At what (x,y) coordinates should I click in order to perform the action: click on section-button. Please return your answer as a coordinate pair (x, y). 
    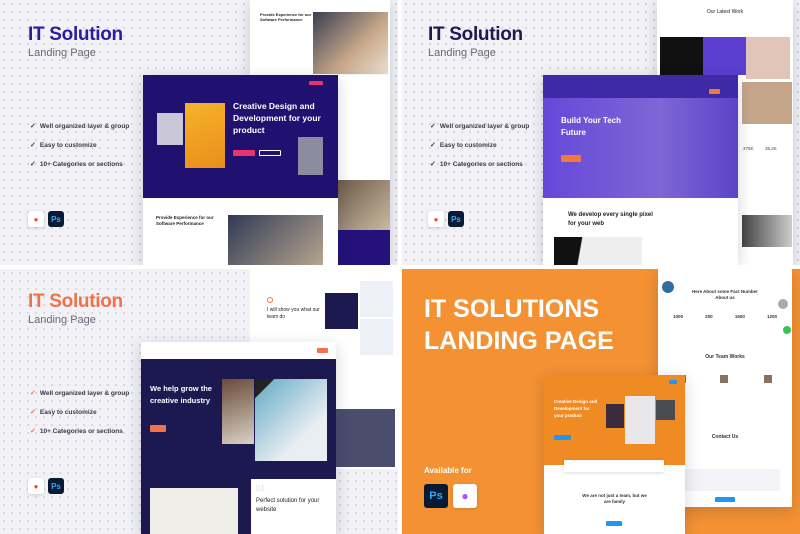
    Looking at the image, I should click on (614, 523).